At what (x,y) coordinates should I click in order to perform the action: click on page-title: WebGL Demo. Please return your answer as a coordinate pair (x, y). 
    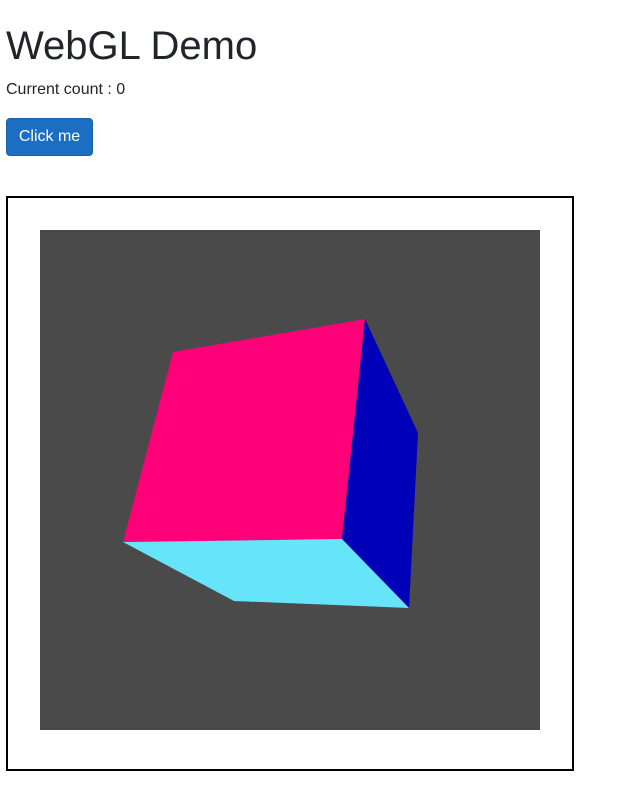
    Looking at the image, I should click on (132, 46).